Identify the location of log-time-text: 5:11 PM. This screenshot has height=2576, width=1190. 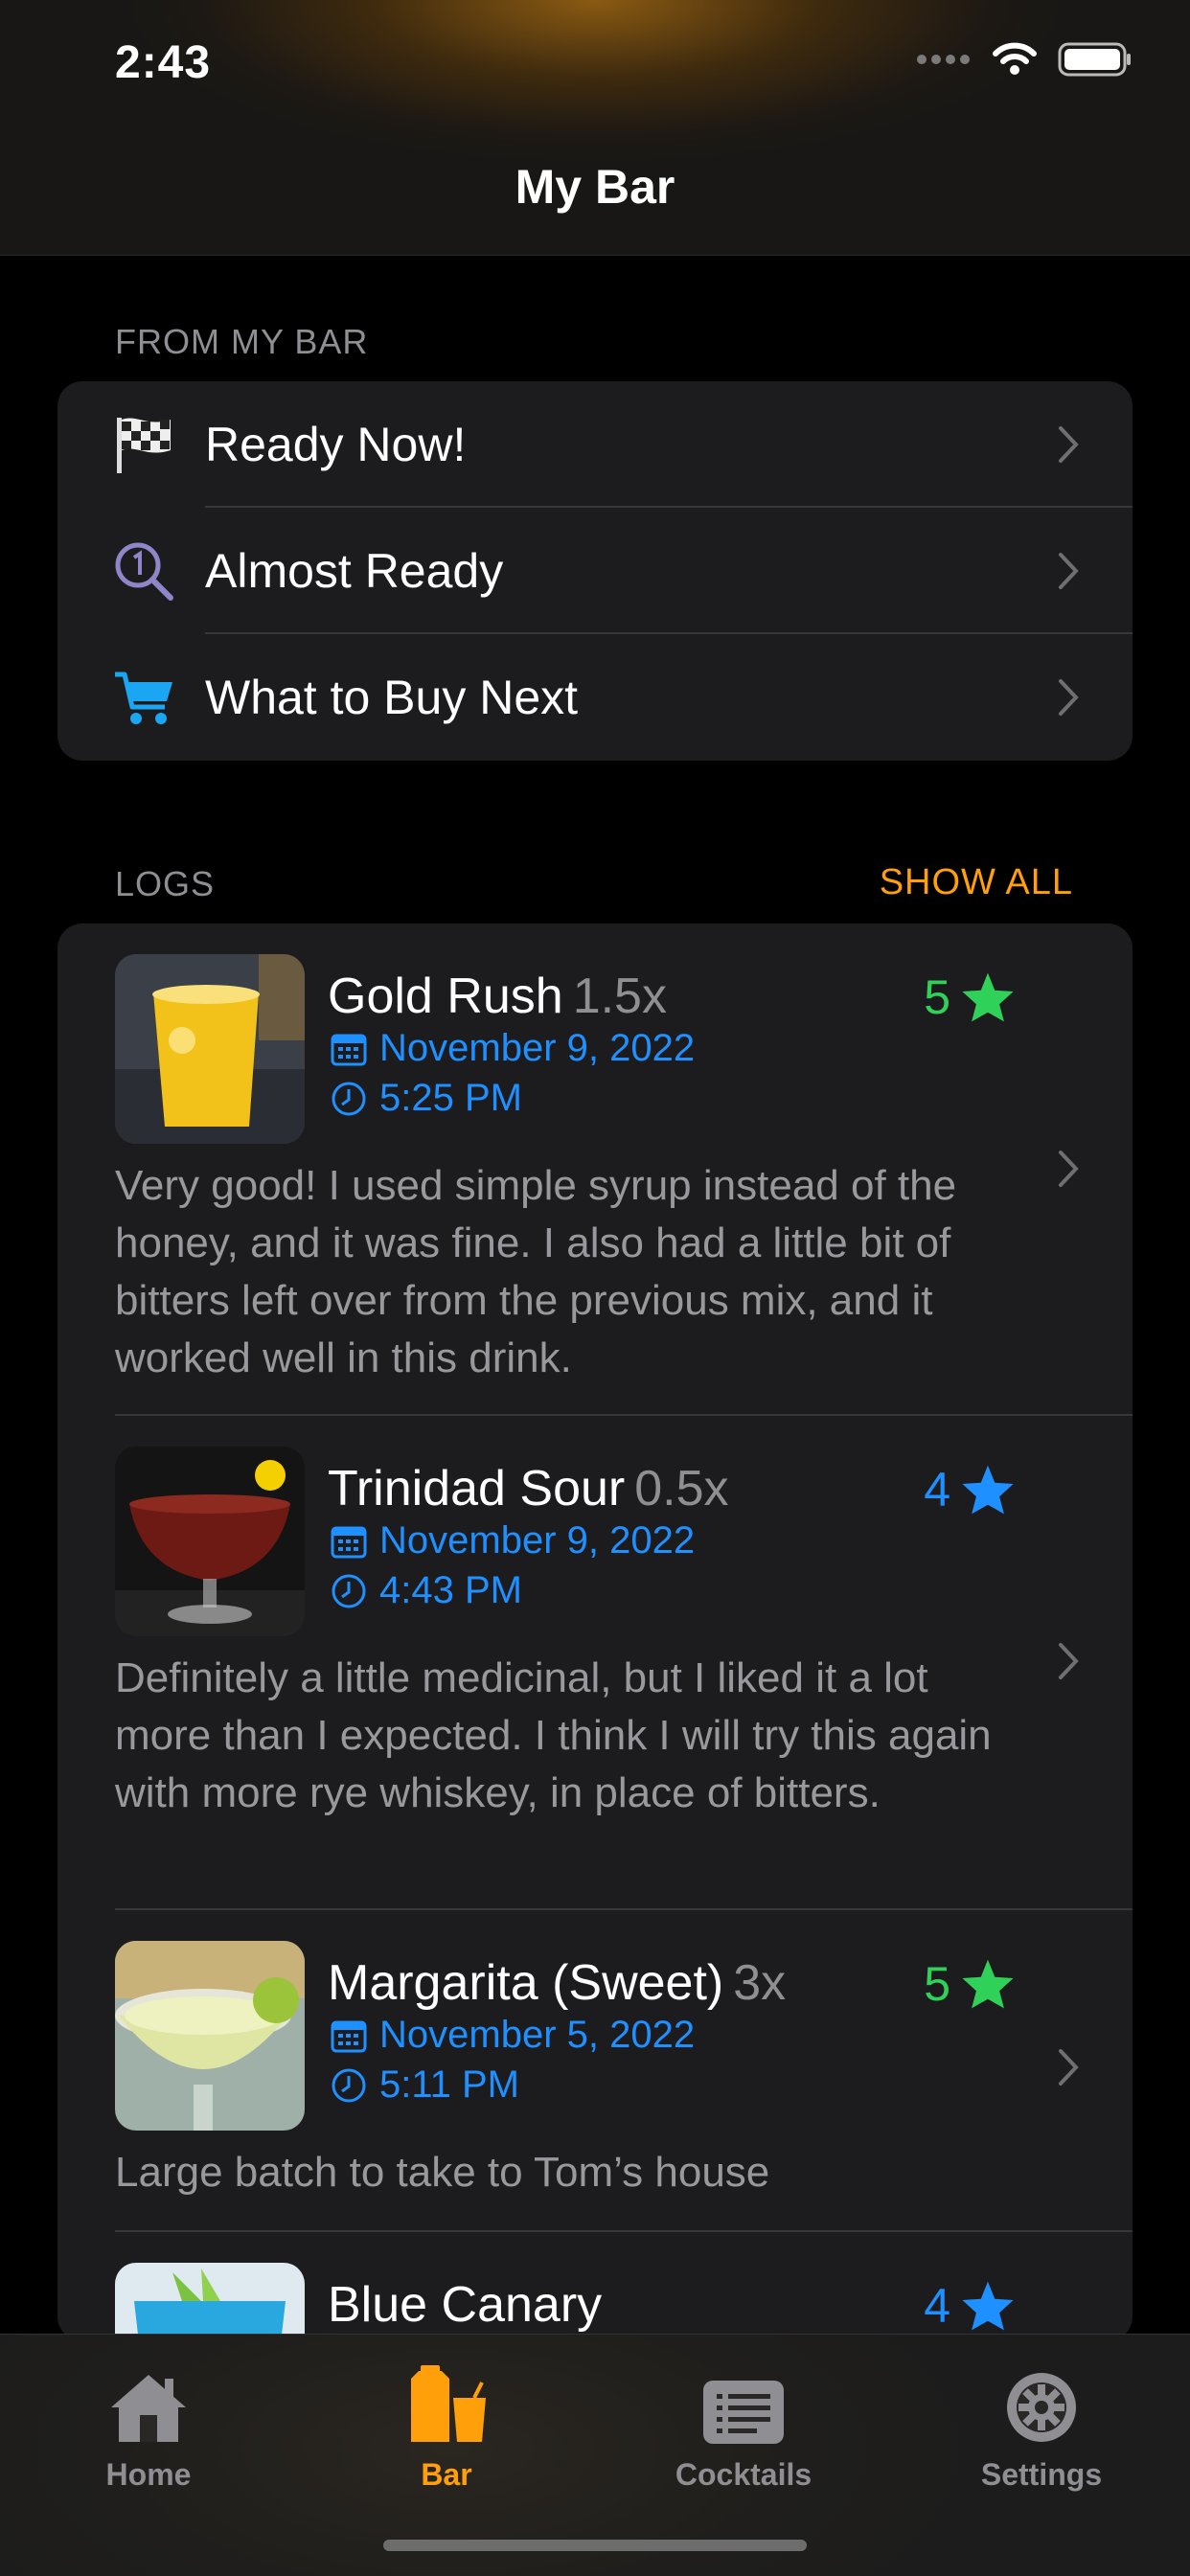
(449, 2084).